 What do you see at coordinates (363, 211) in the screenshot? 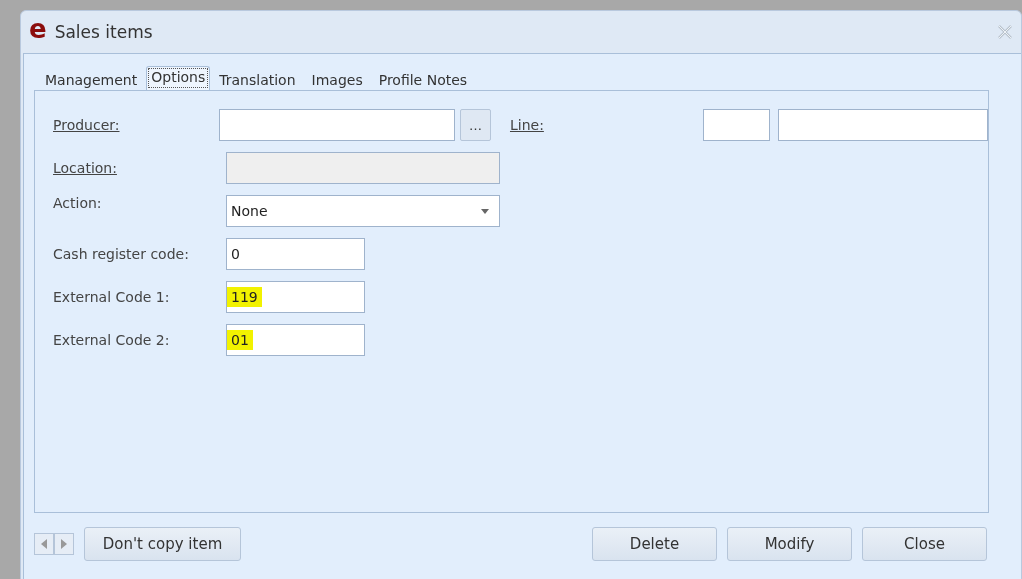
I see `dropdown: None` at bounding box center [363, 211].